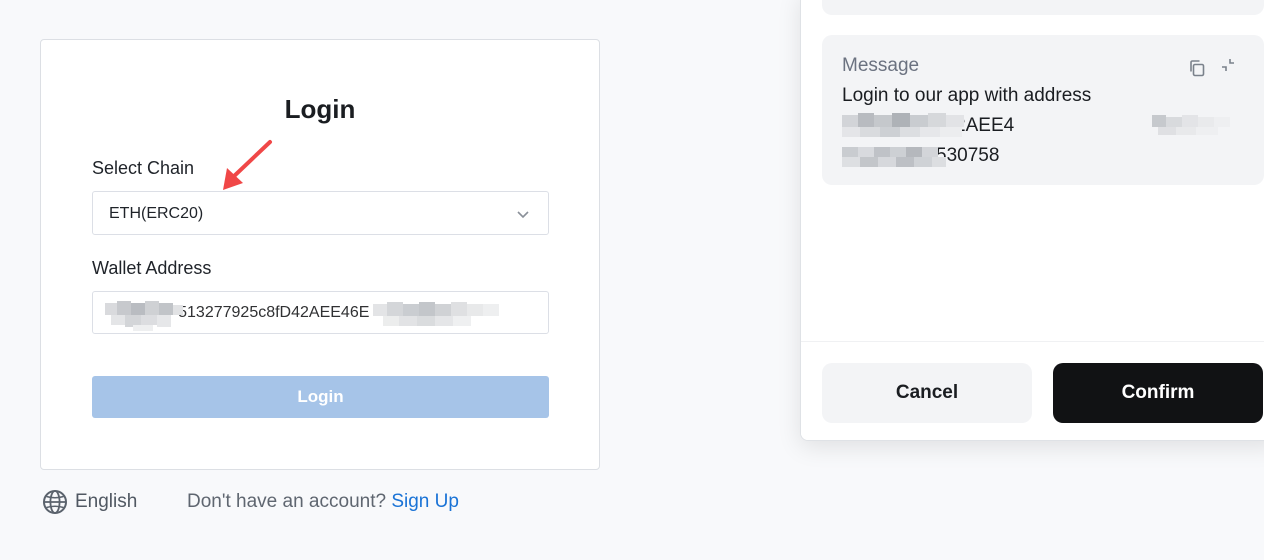 Image resolution: width=1264 pixels, height=560 pixels. I want to click on confirm-button: Confirm, so click(1158, 393).